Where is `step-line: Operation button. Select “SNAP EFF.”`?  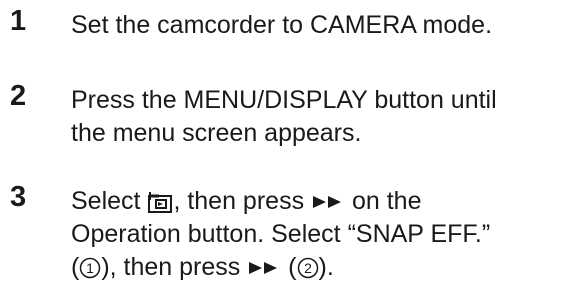 step-line: Operation button. Select “SNAP EFF.” is located at coordinates (281, 234).